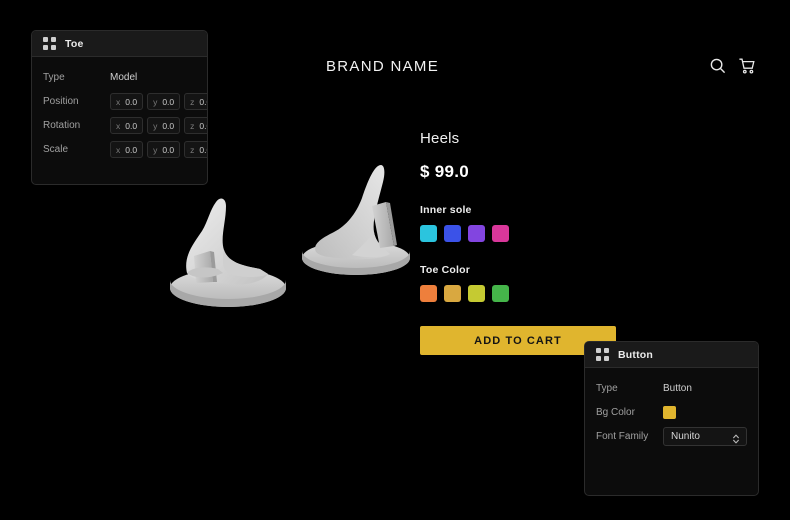 This screenshot has height=520, width=790. What do you see at coordinates (440, 138) in the screenshot?
I see `product-title: Heels` at bounding box center [440, 138].